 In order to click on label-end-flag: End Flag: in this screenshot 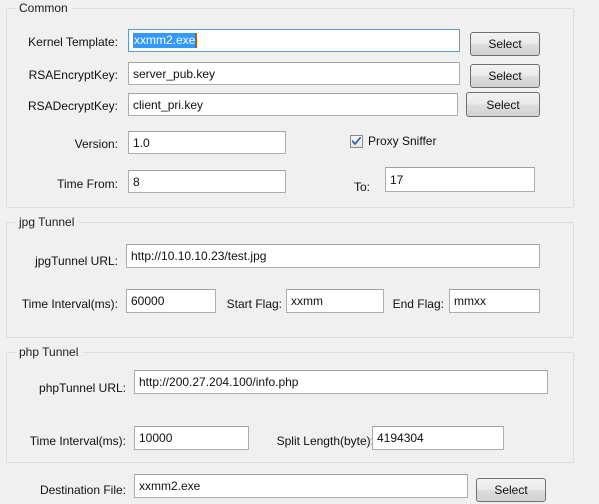, I will do `click(418, 304)`.